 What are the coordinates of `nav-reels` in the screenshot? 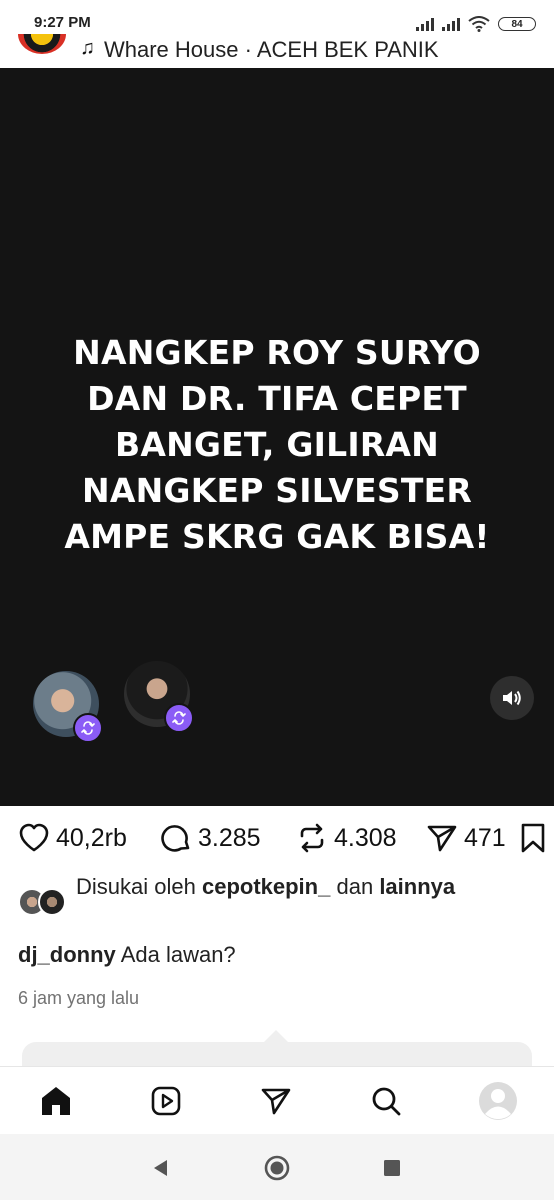 It's located at (166, 1101).